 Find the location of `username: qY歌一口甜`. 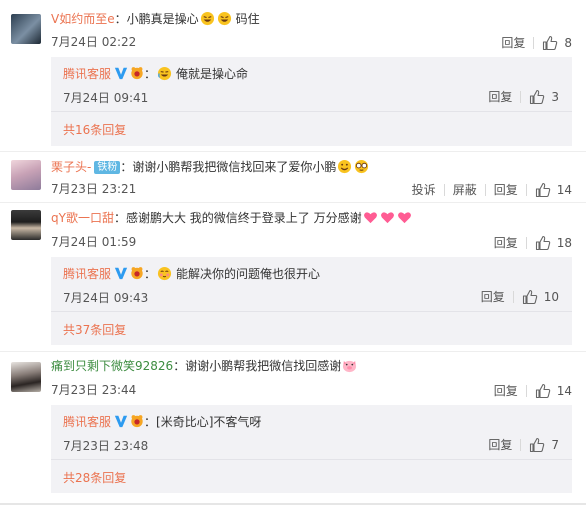

username: qY歌一口甜 is located at coordinates (82, 218).